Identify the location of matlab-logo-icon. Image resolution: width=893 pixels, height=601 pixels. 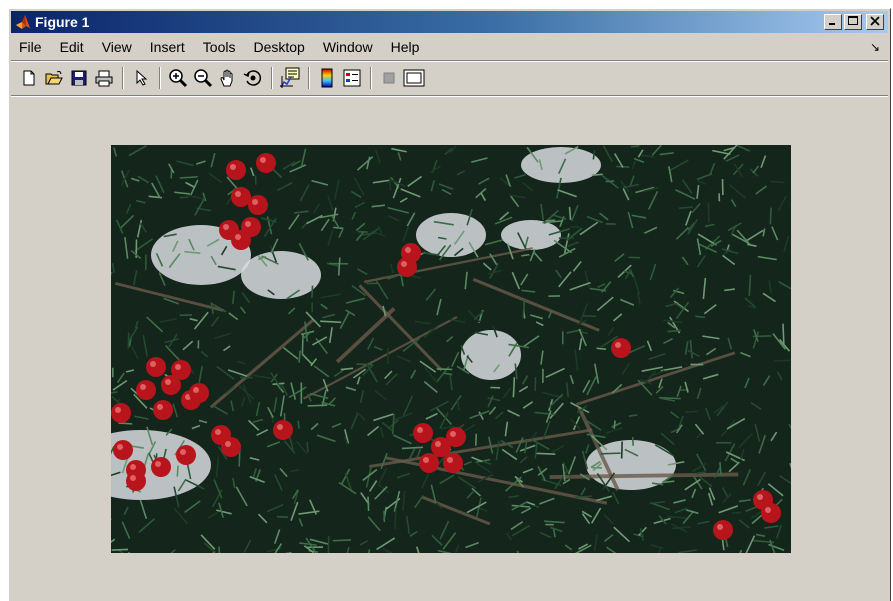
(23, 22).